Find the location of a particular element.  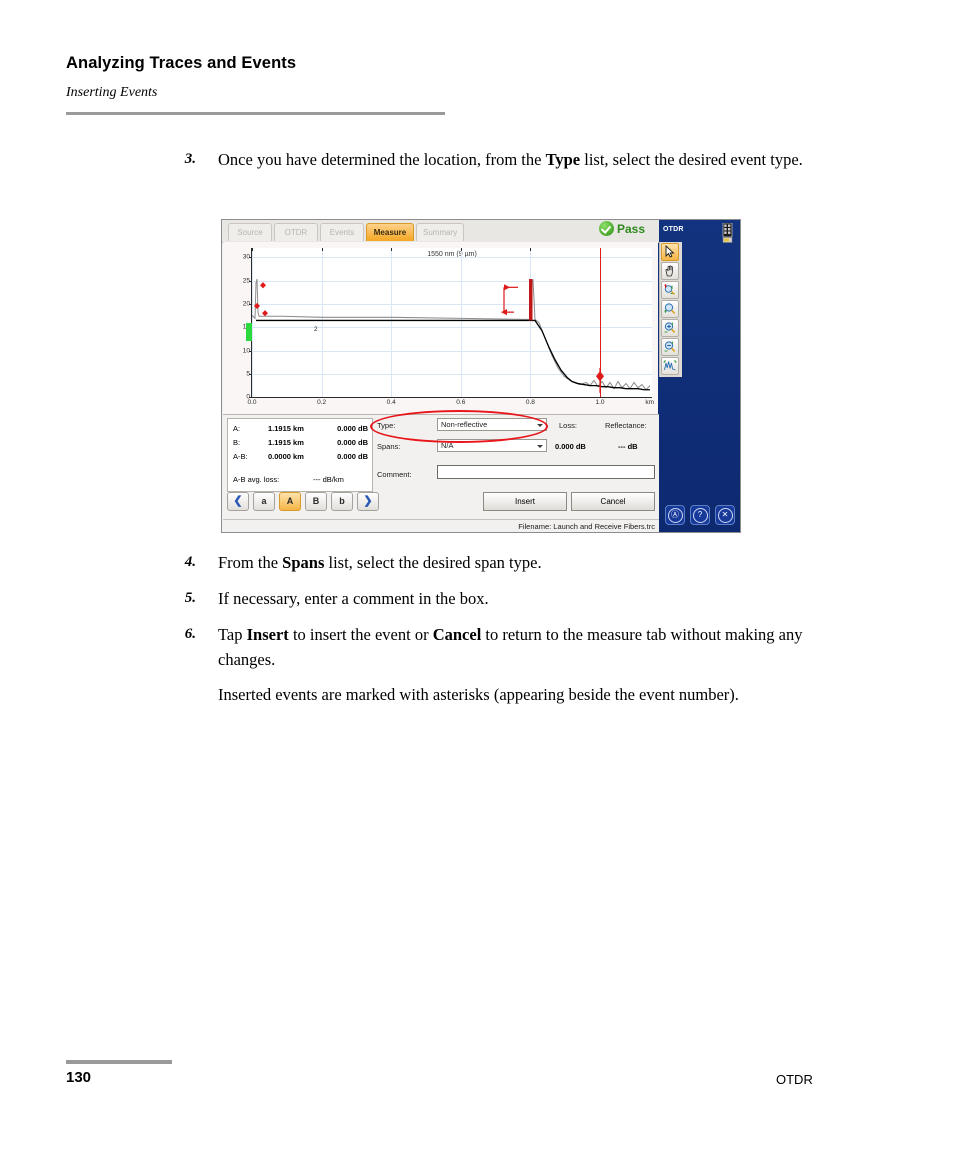

nav-marker-b: B is located at coordinates (316, 501).